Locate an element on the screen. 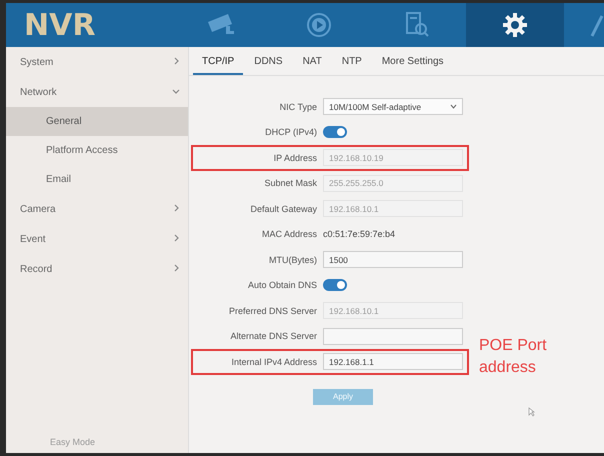 The height and width of the screenshot is (456, 604). easy-mode-link: Easy Mode is located at coordinates (97, 445).